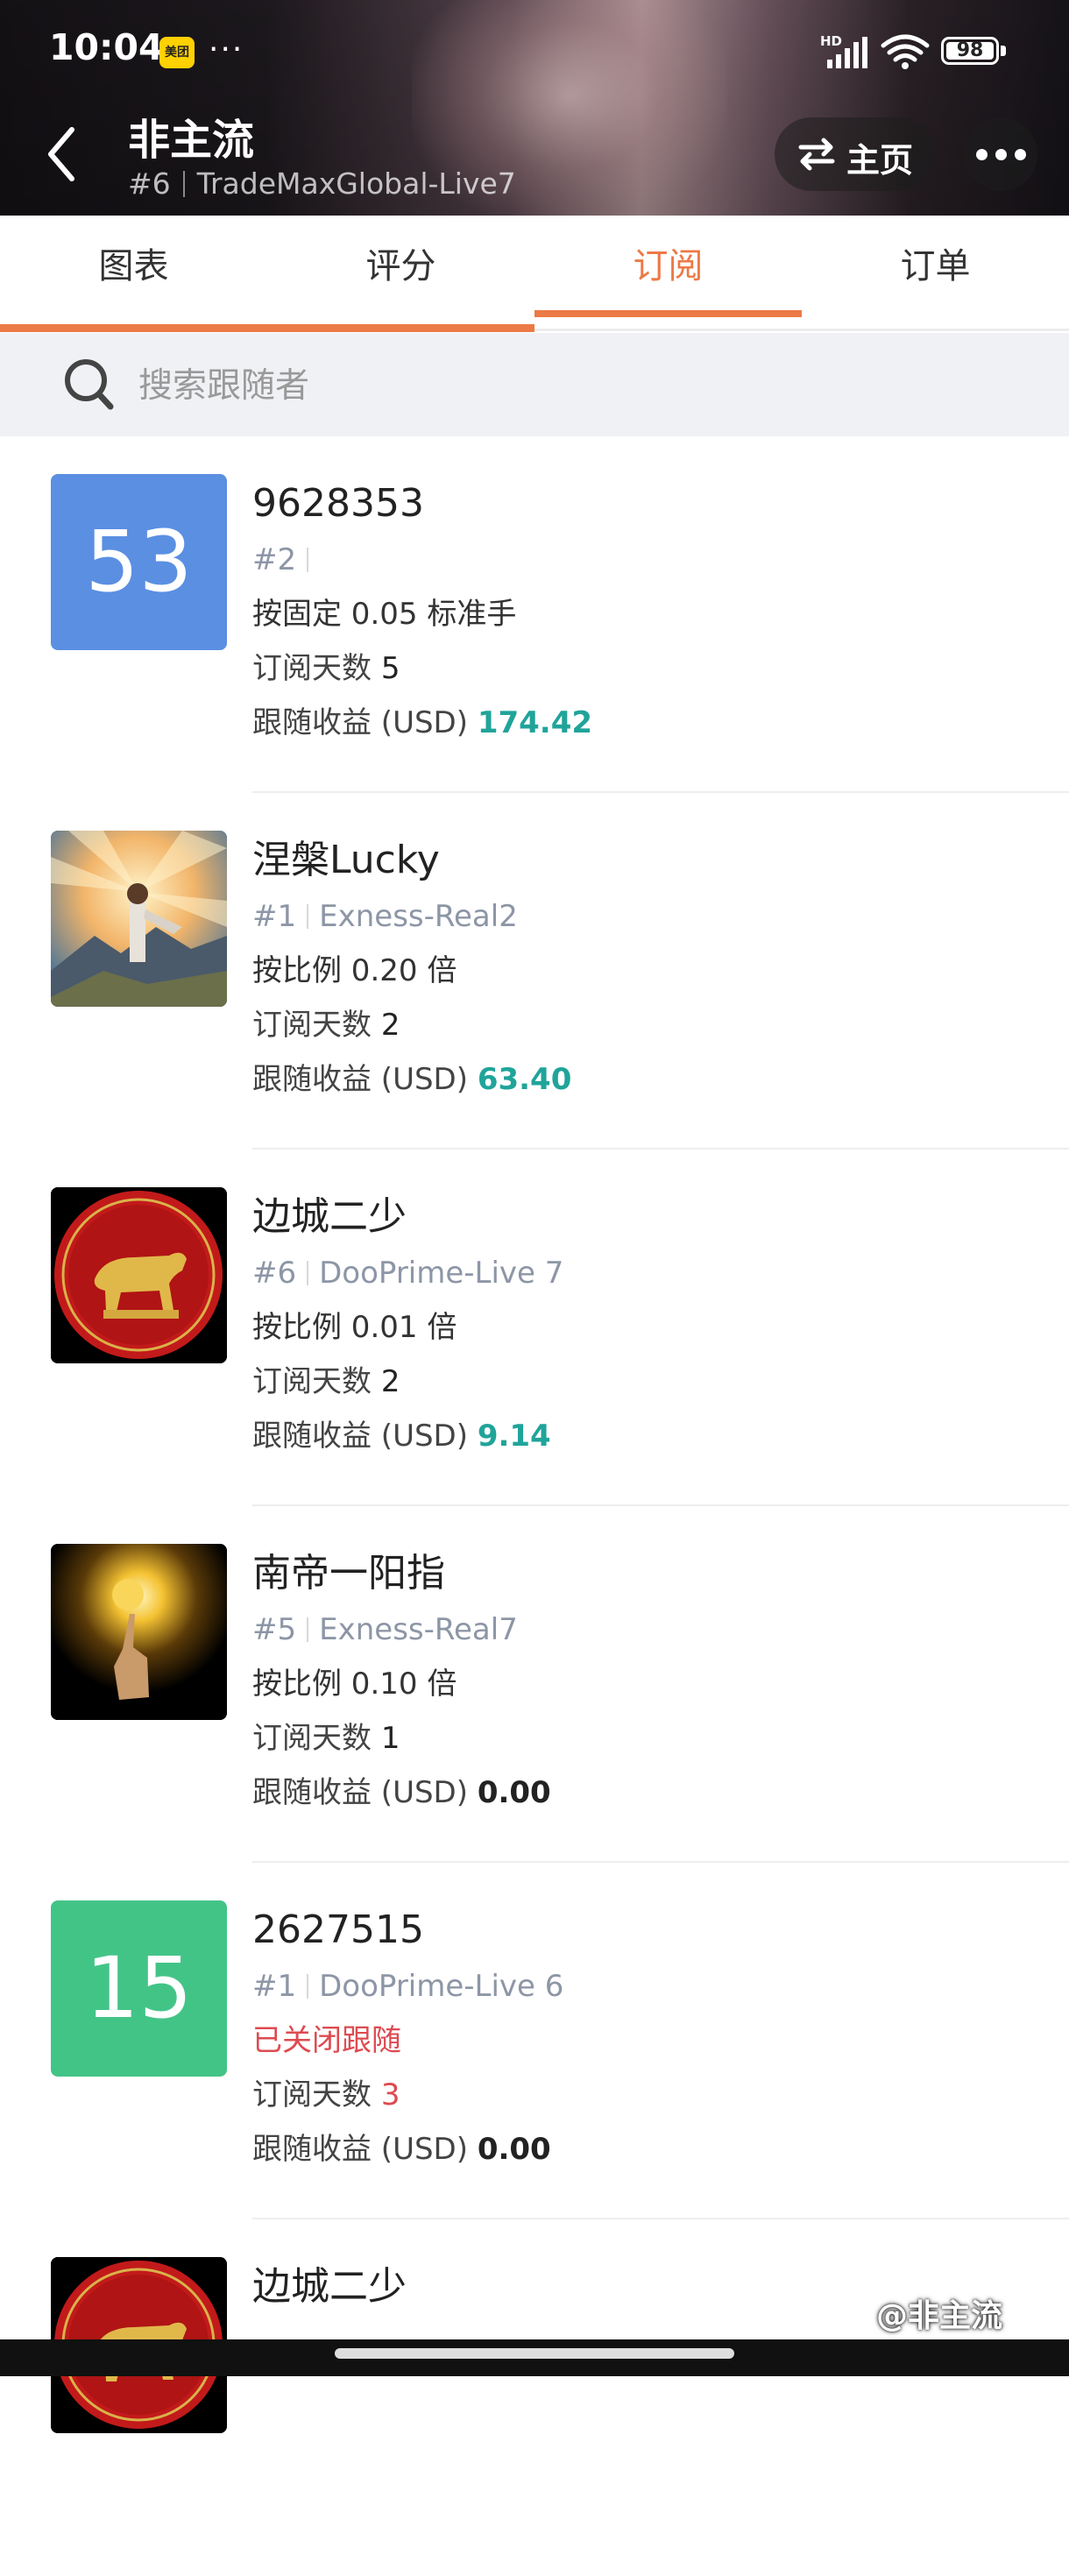 This screenshot has height=2576, width=1069. Describe the element at coordinates (441, 1273) in the screenshot. I see `follower-server: DooPrime-Live 7` at that location.